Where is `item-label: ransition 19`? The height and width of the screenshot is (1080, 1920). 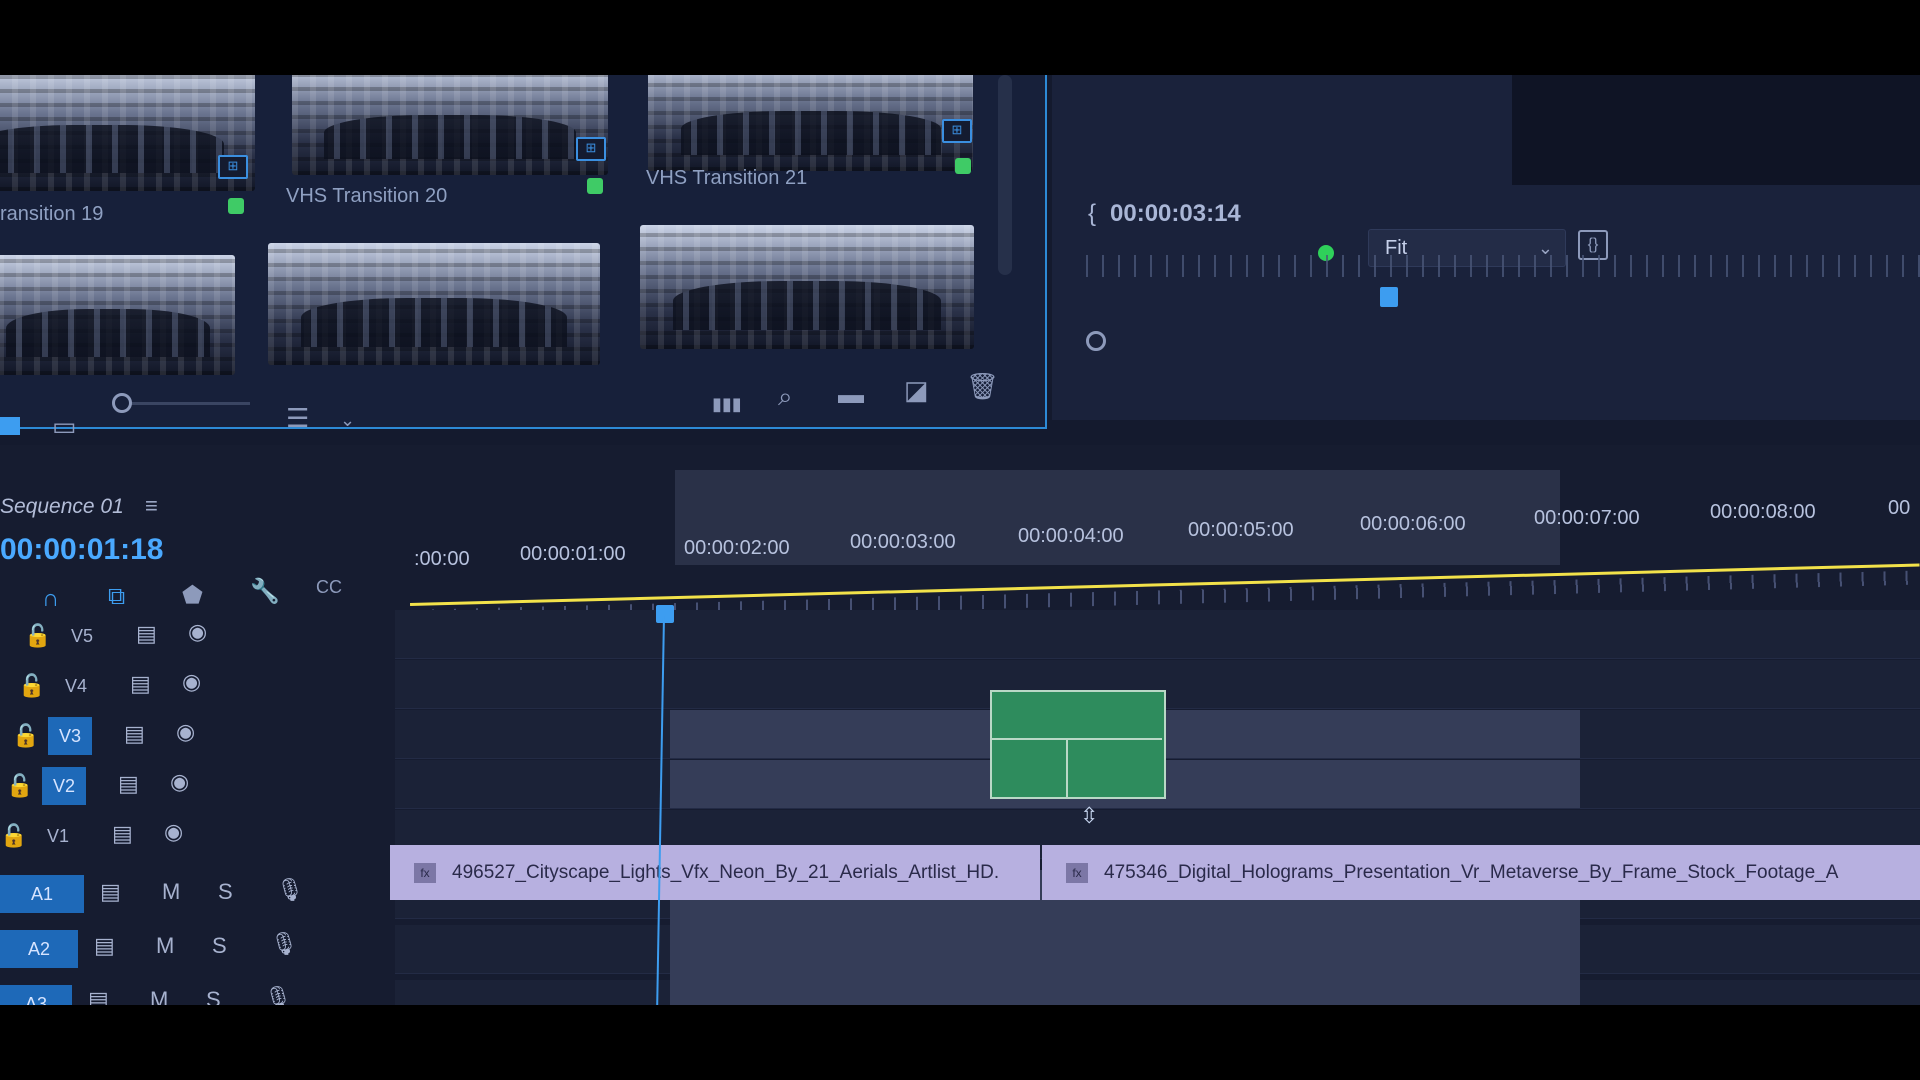
item-label: ransition 19 is located at coordinates (52, 214).